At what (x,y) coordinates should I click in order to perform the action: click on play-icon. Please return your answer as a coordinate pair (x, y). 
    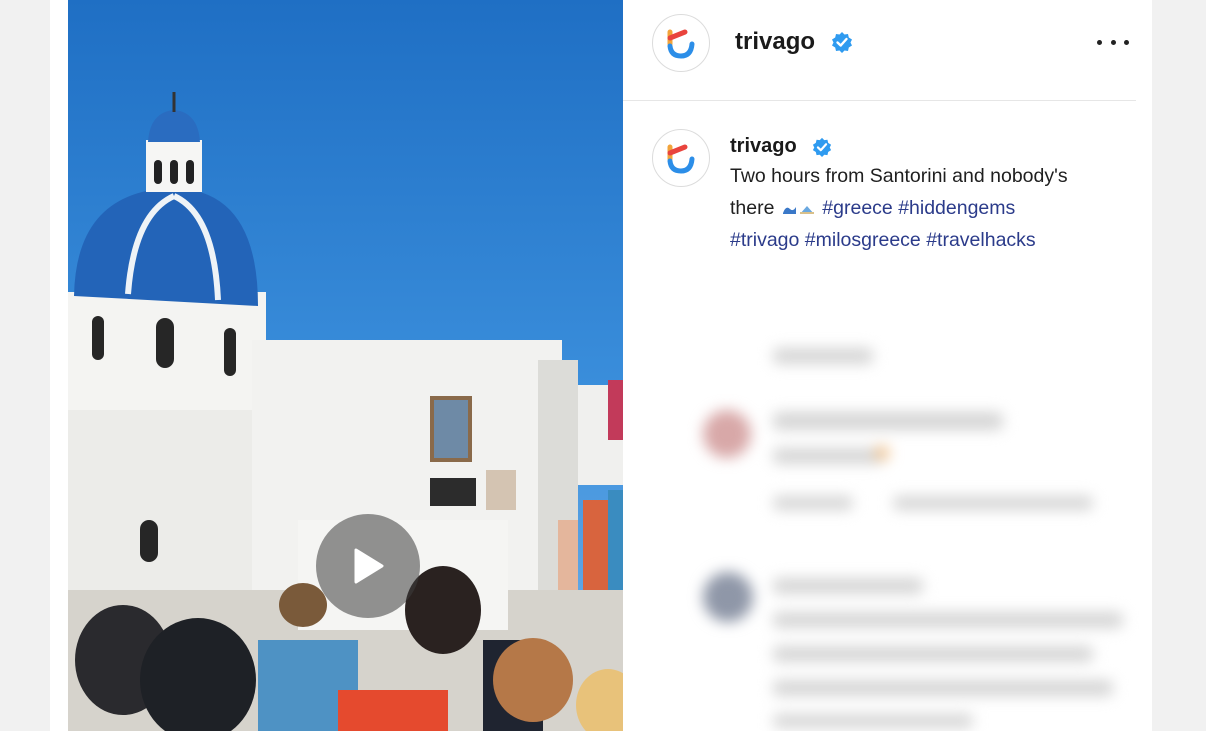
    Looking at the image, I should click on (369, 566).